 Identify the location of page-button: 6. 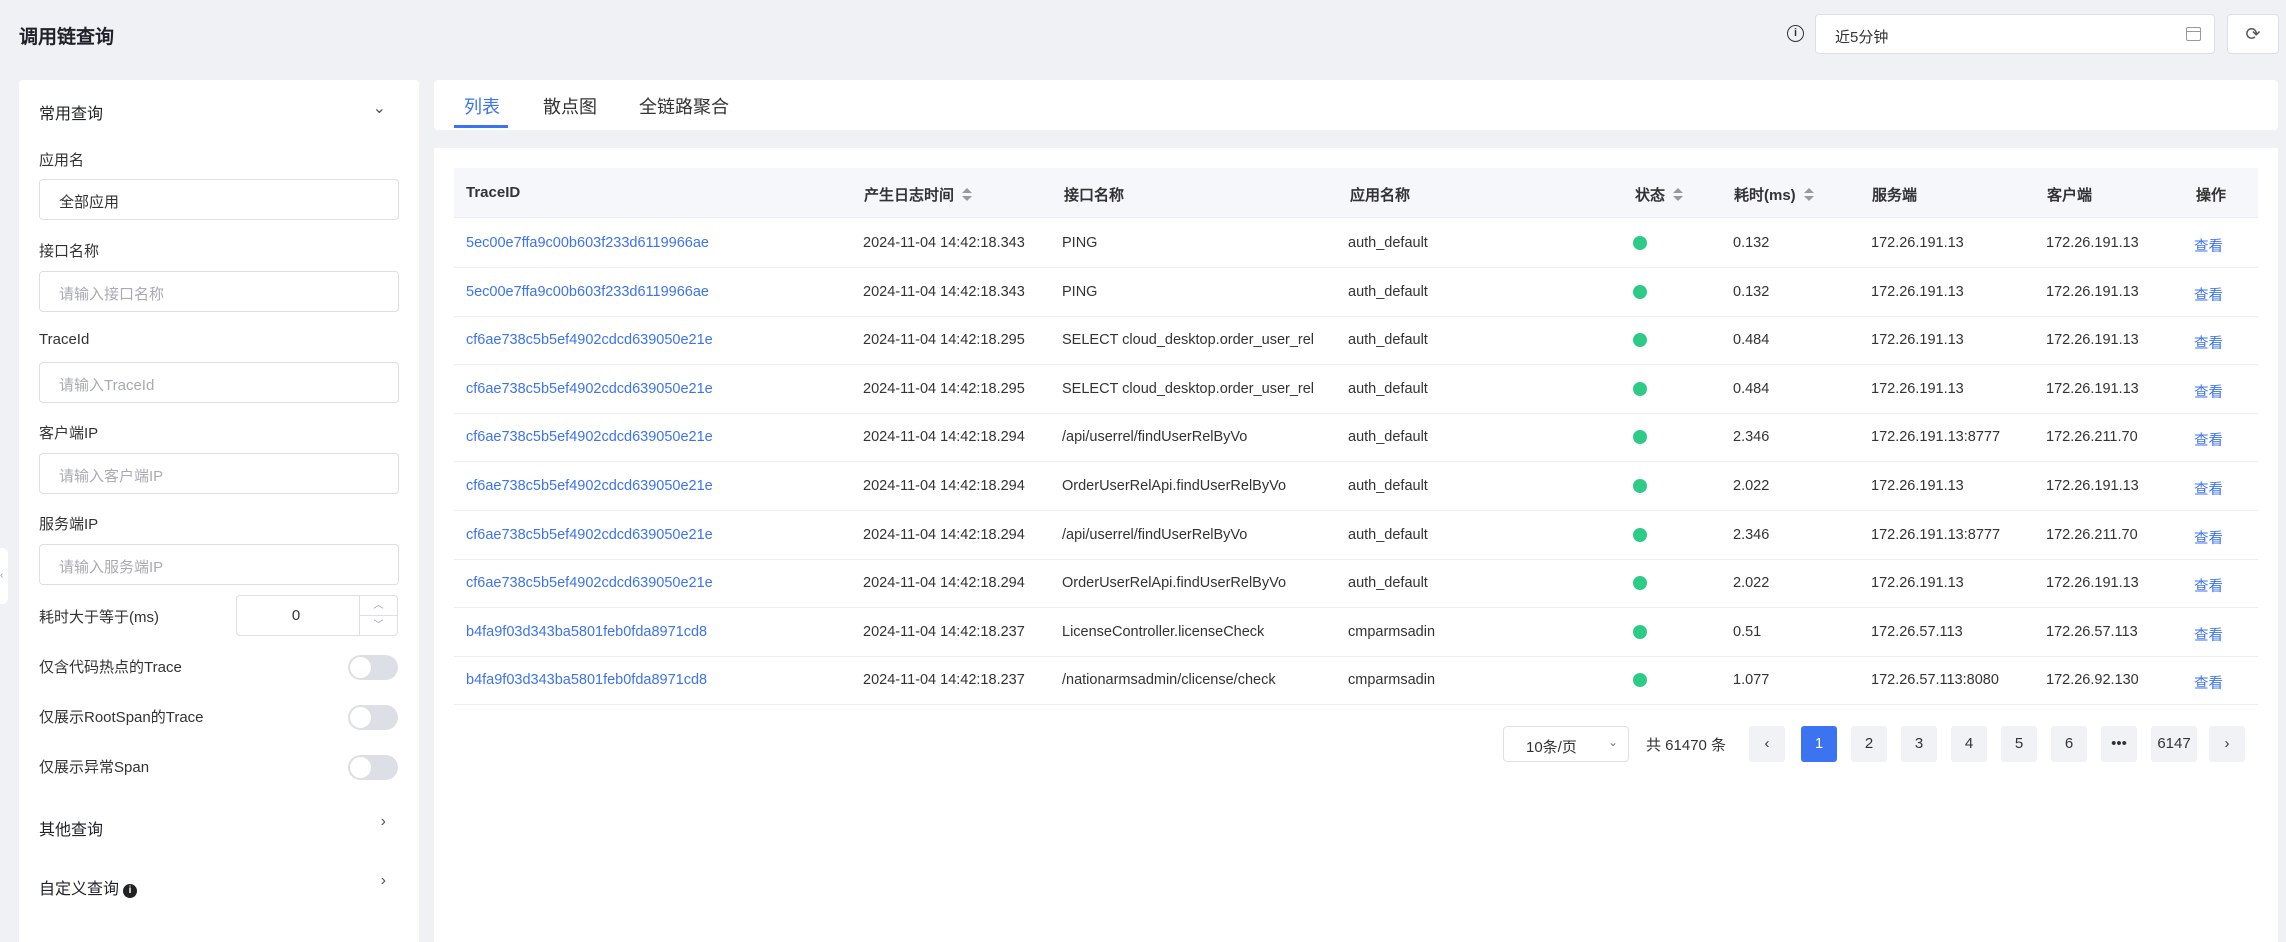
(2069, 744).